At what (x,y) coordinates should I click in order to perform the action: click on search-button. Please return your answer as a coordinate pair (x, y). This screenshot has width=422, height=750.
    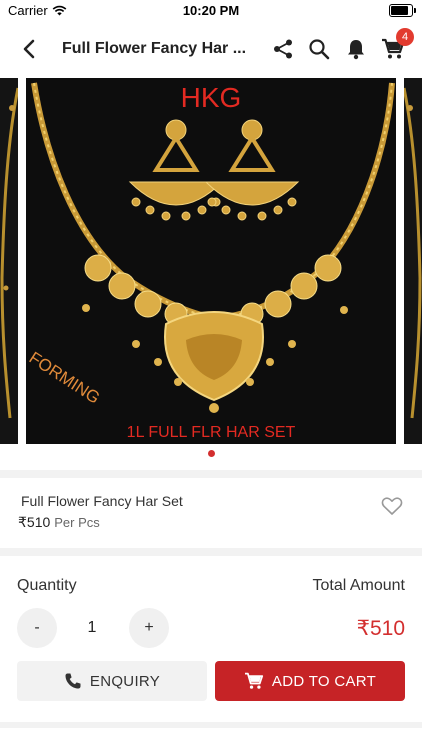
    Looking at the image, I should click on (319, 49).